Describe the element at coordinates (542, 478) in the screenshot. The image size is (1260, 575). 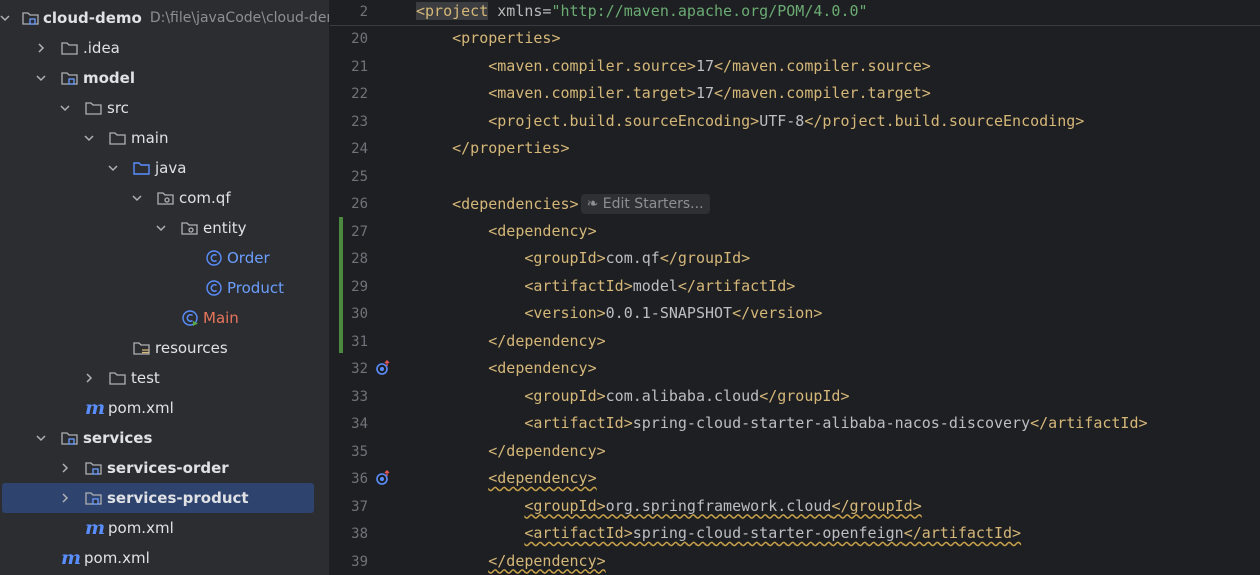
I see `code-token: <dependency>` at that location.